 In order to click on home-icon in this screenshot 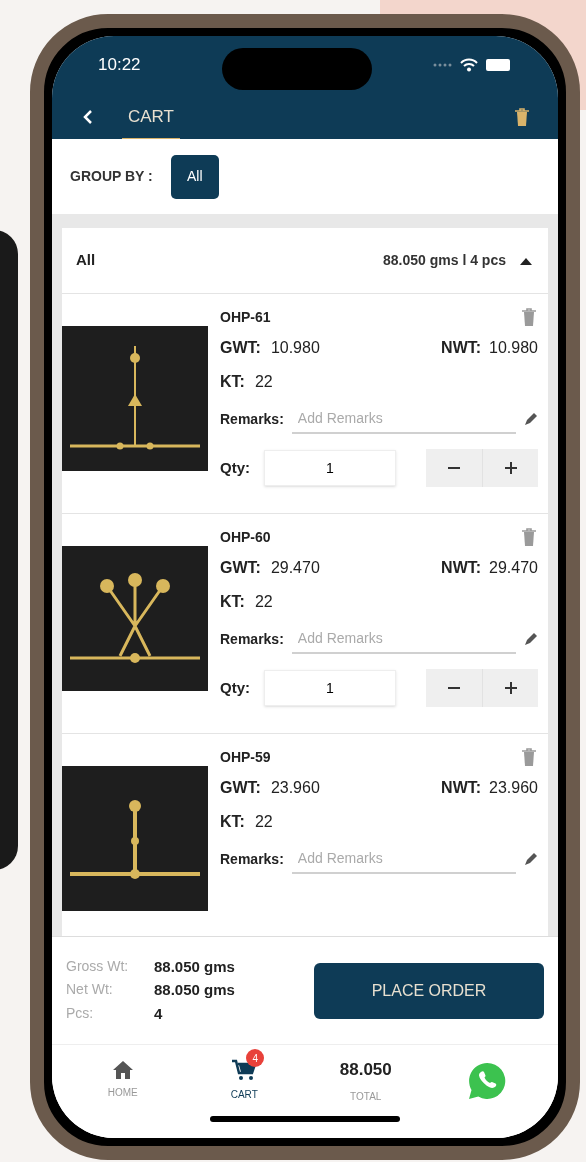, I will do `click(122, 1070)`.